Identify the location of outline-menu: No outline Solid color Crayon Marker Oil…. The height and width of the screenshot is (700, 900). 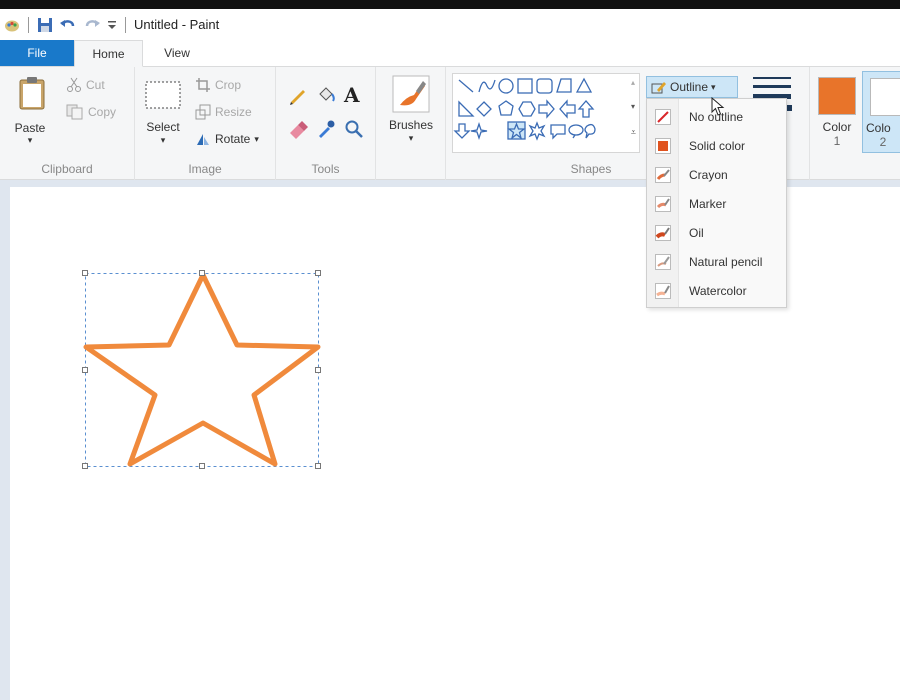
(716, 203).